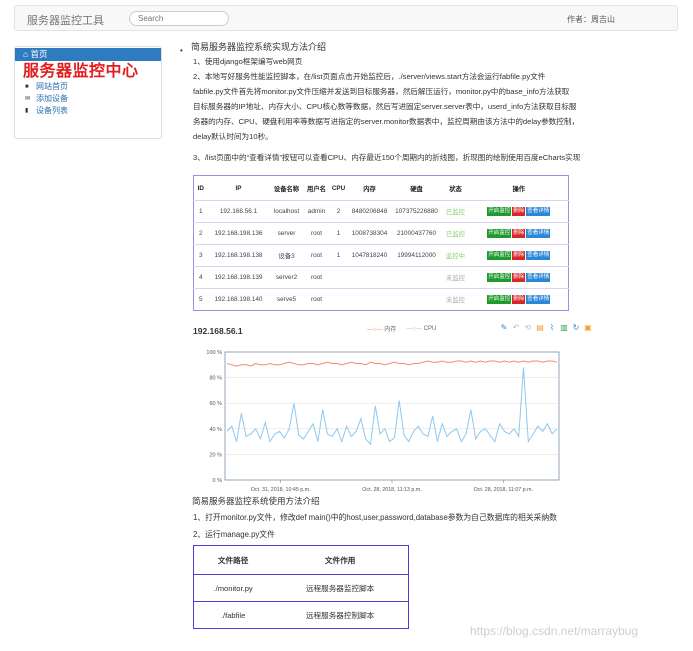  What do you see at coordinates (39, 54) in the screenshot?
I see `sidebar-item-label: 首页` at bounding box center [39, 54].